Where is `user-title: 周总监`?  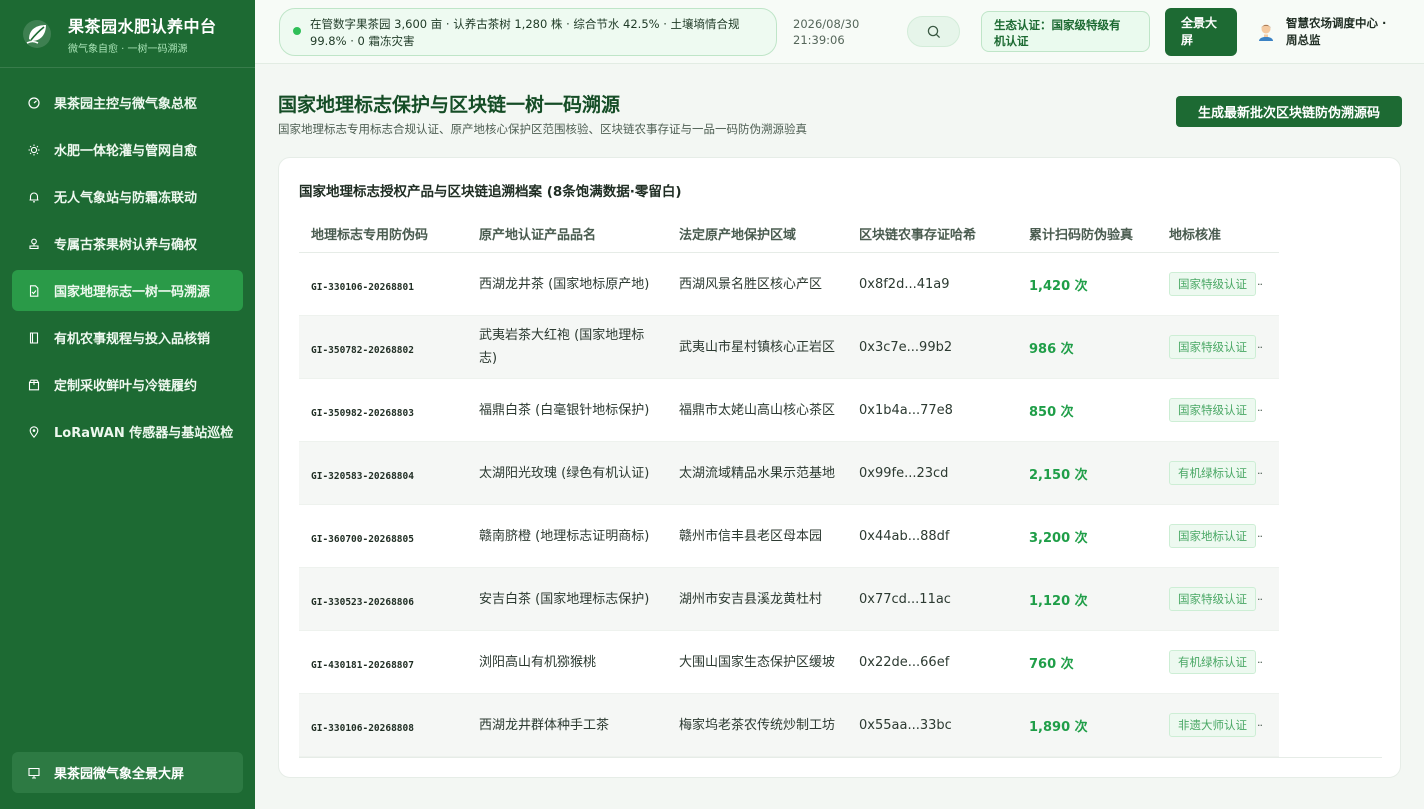 user-title: 周总监 is located at coordinates (1303, 40).